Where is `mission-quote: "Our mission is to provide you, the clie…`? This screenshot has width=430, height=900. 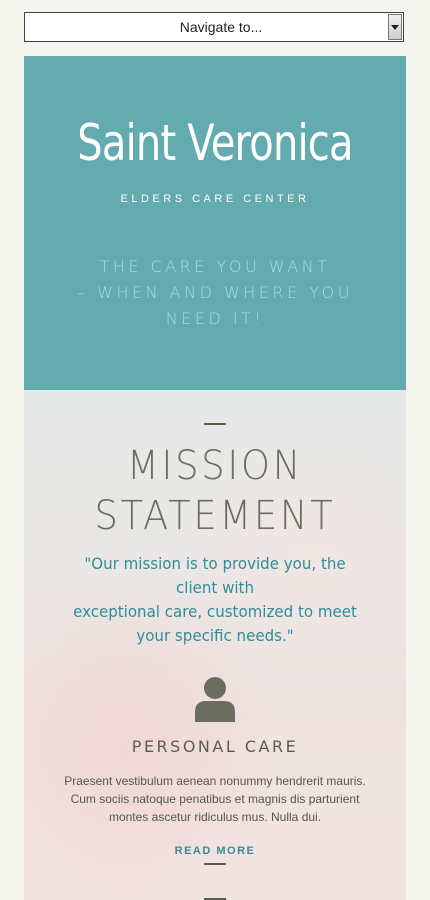
mission-quote: "Our mission is to provide you, the clie… is located at coordinates (215, 600).